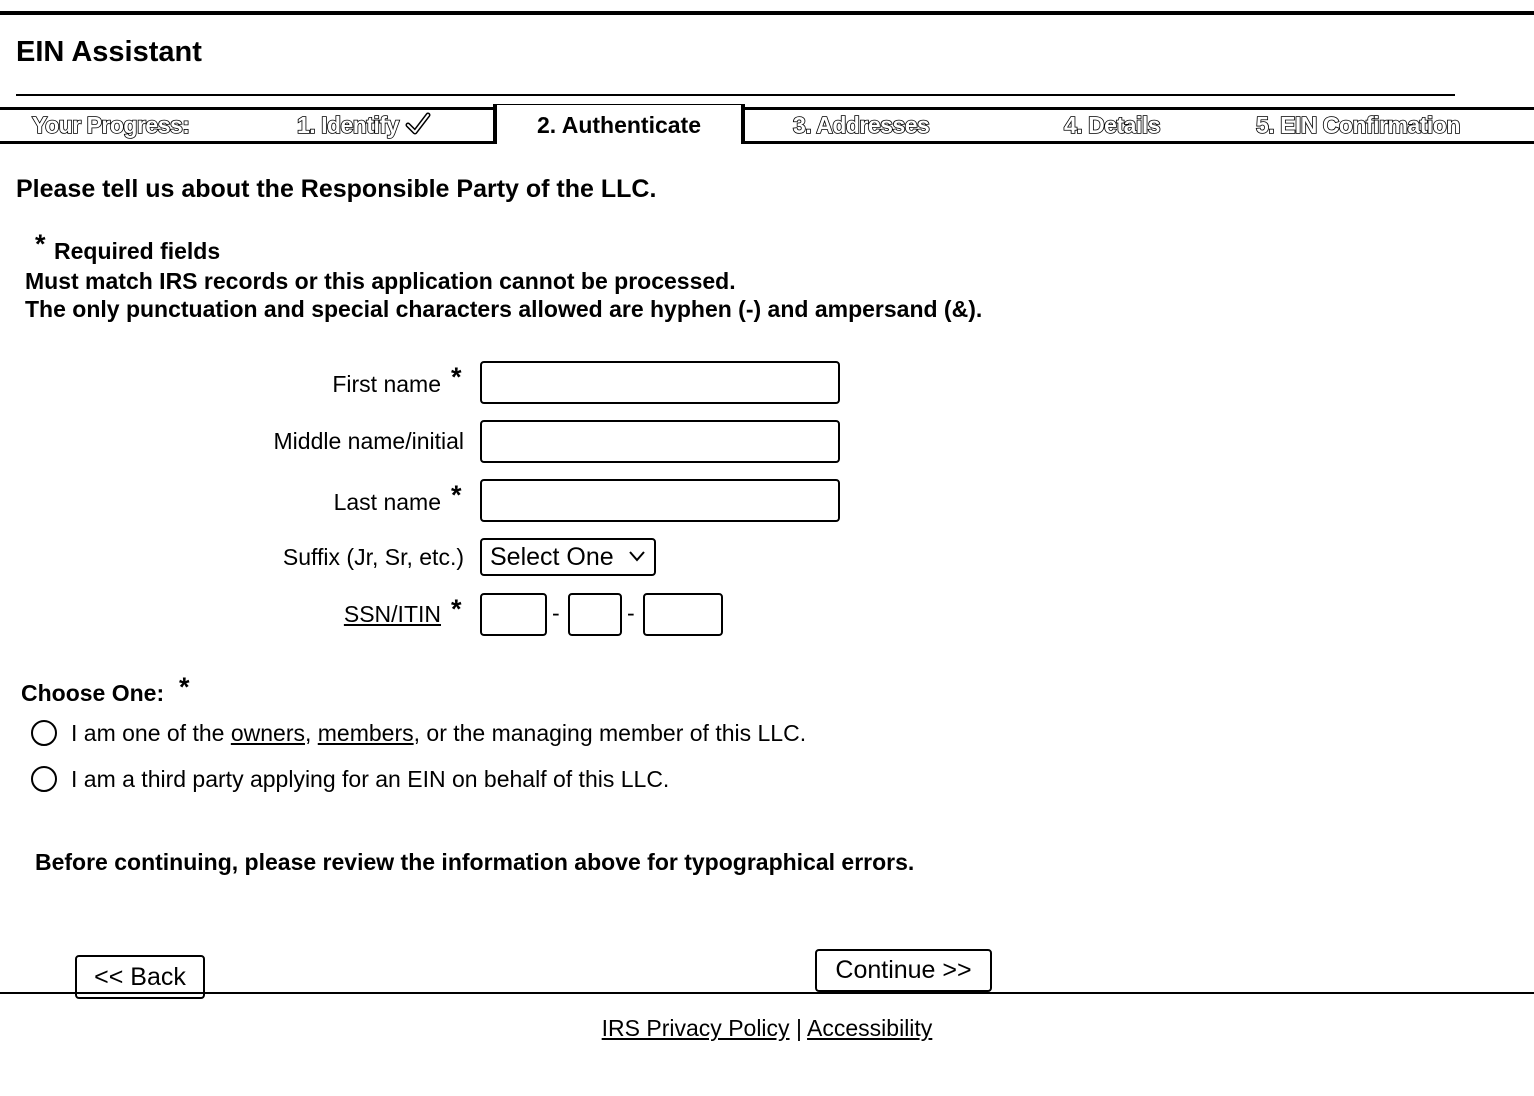 This screenshot has width=1534, height=1096. I want to click on step-ein-confirmation: 5. EIN Confirmation, so click(1358, 125).